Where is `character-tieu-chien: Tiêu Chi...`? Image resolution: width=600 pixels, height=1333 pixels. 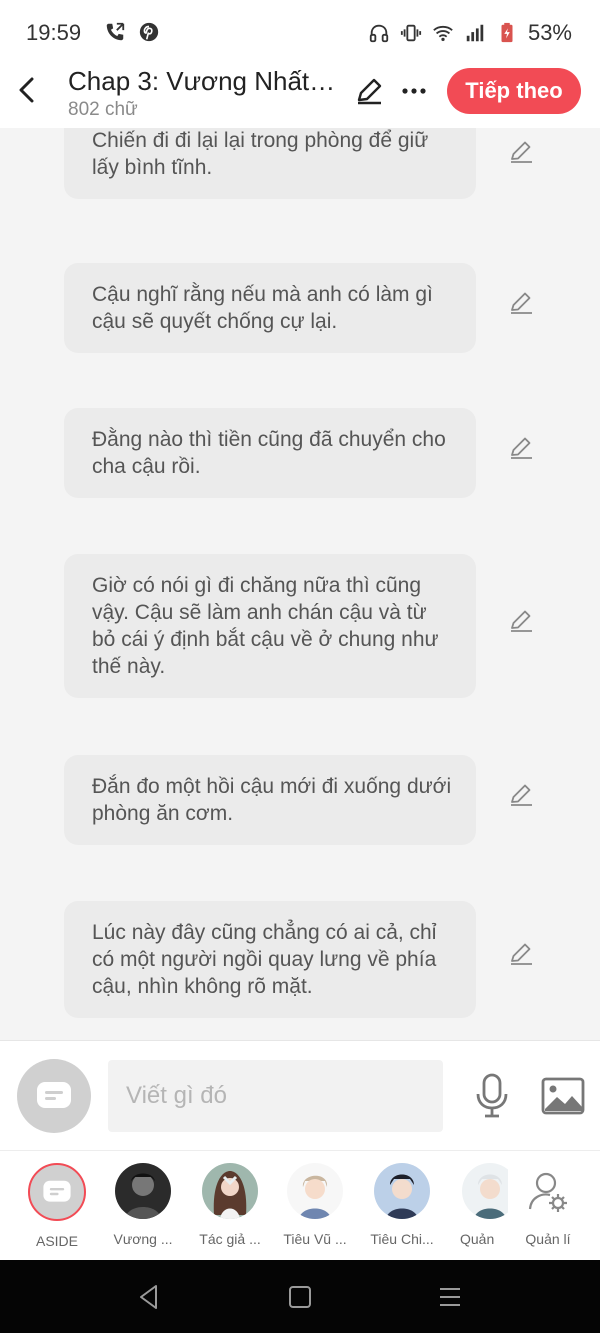
character-tieu-chien: Tiêu Chi... is located at coordinates (402, 1205).